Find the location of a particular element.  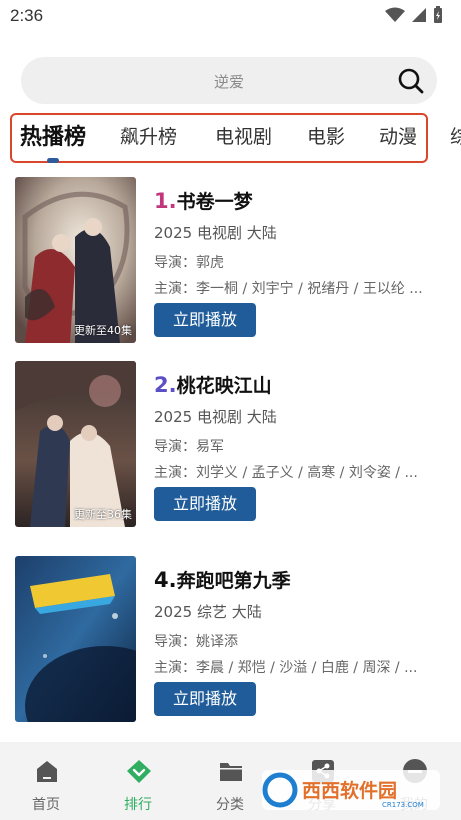

search-icon is located at coordinates (411, 81).